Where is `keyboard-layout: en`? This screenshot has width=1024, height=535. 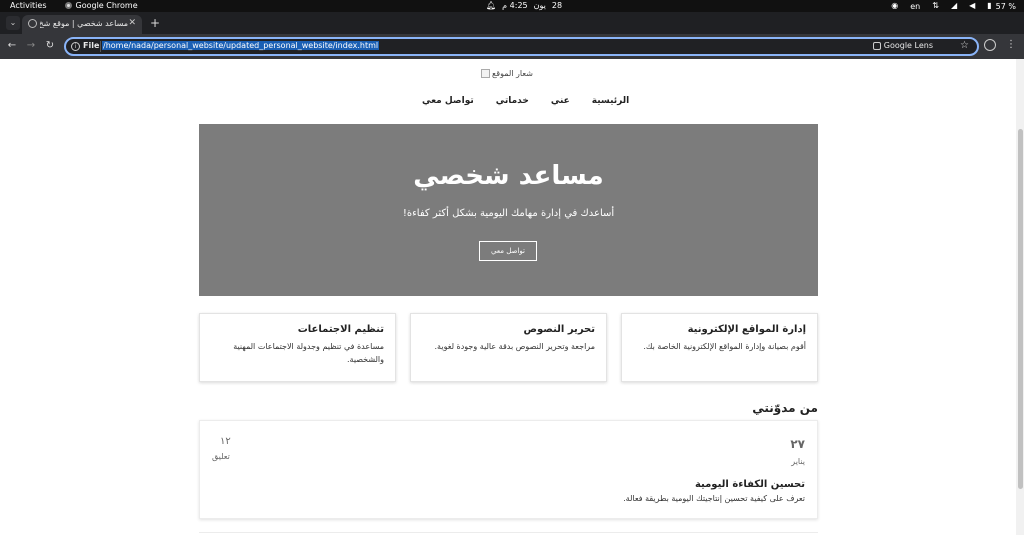
keyboard-layout: en is located at coordinates (915, 6).